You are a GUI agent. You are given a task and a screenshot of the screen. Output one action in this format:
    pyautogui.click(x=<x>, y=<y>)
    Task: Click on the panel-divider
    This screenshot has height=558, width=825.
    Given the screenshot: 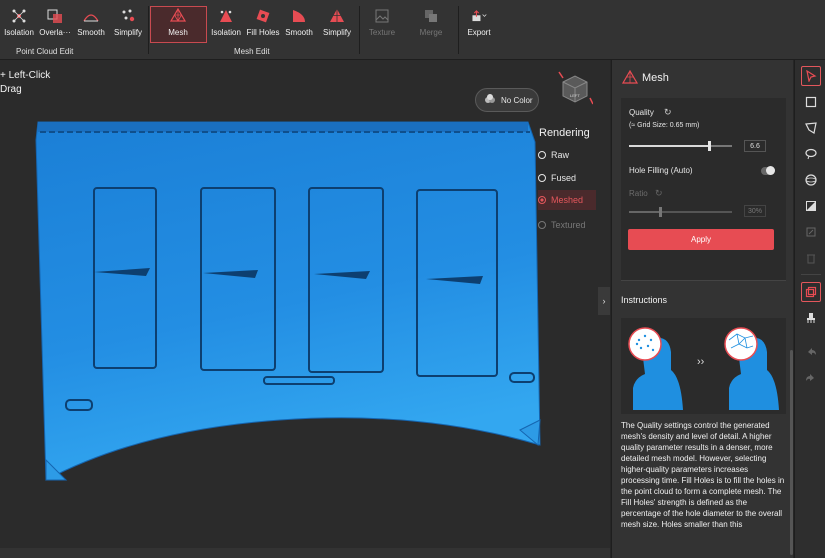 What is the action you would take?
    pyautogui.click(x=703, y=280)
    